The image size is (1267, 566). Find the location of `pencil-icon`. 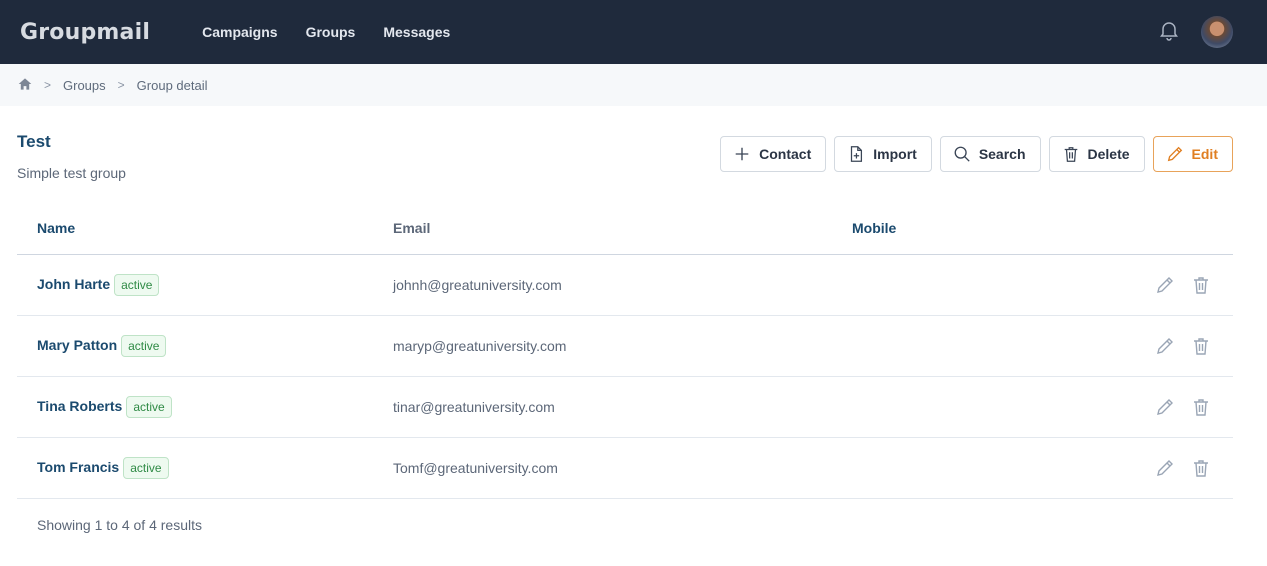

pencil-icon is located at coordinates (1174, 154).